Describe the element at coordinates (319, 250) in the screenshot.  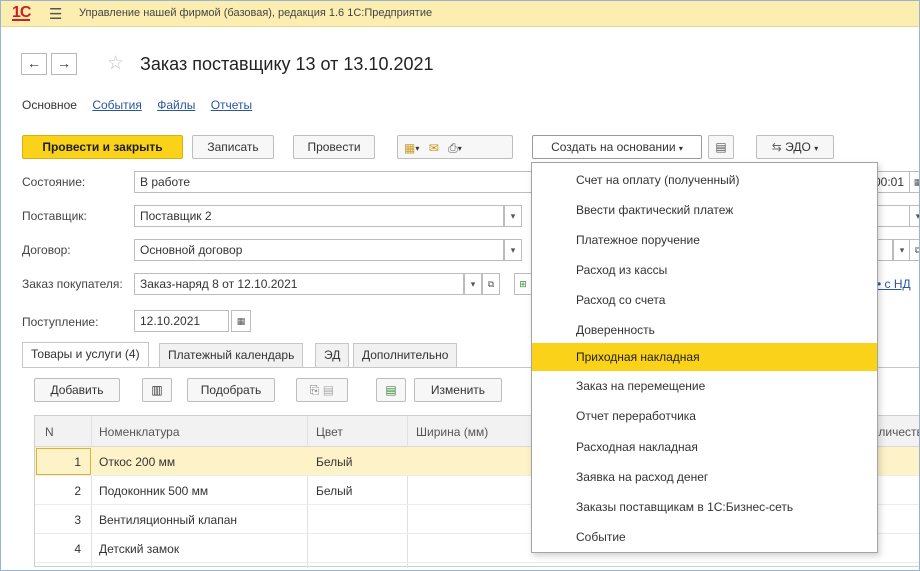
I see `contract-field: Основной договор` at that location.